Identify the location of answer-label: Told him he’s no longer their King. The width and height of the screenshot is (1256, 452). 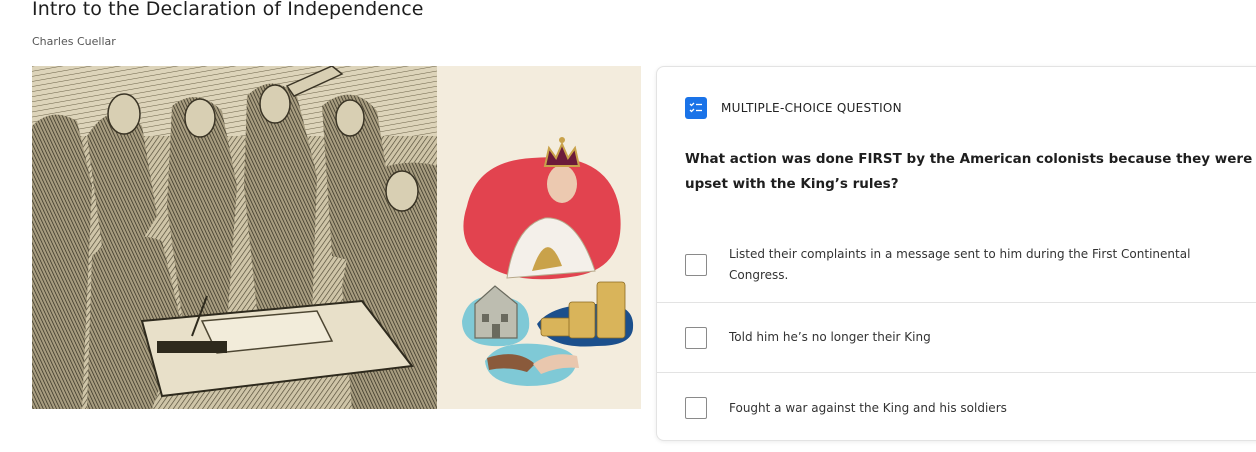
(830, 337).